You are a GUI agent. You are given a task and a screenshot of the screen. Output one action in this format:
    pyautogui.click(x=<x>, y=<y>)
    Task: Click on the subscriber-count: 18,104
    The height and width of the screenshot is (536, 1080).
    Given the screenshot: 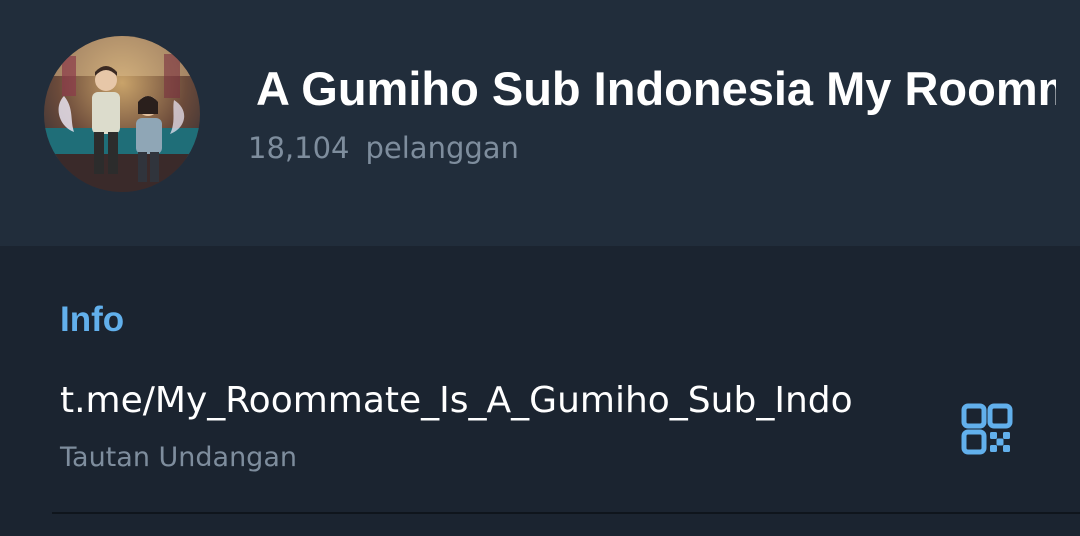 What is the action you would take?
    pyautogui.click(x=299, y=148)
    